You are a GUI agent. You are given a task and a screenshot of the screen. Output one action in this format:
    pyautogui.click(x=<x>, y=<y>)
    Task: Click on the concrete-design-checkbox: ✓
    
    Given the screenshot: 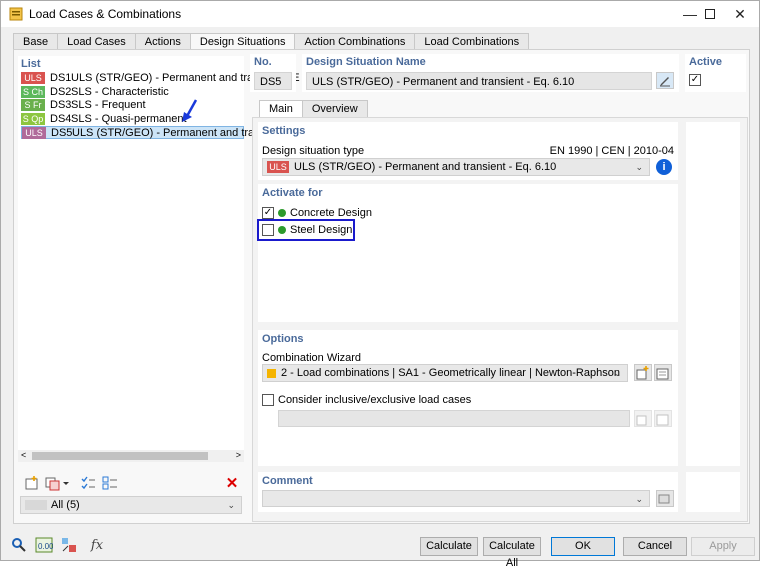 What is the action you would take?
    pyautogui.click(x=268, y=213)
    